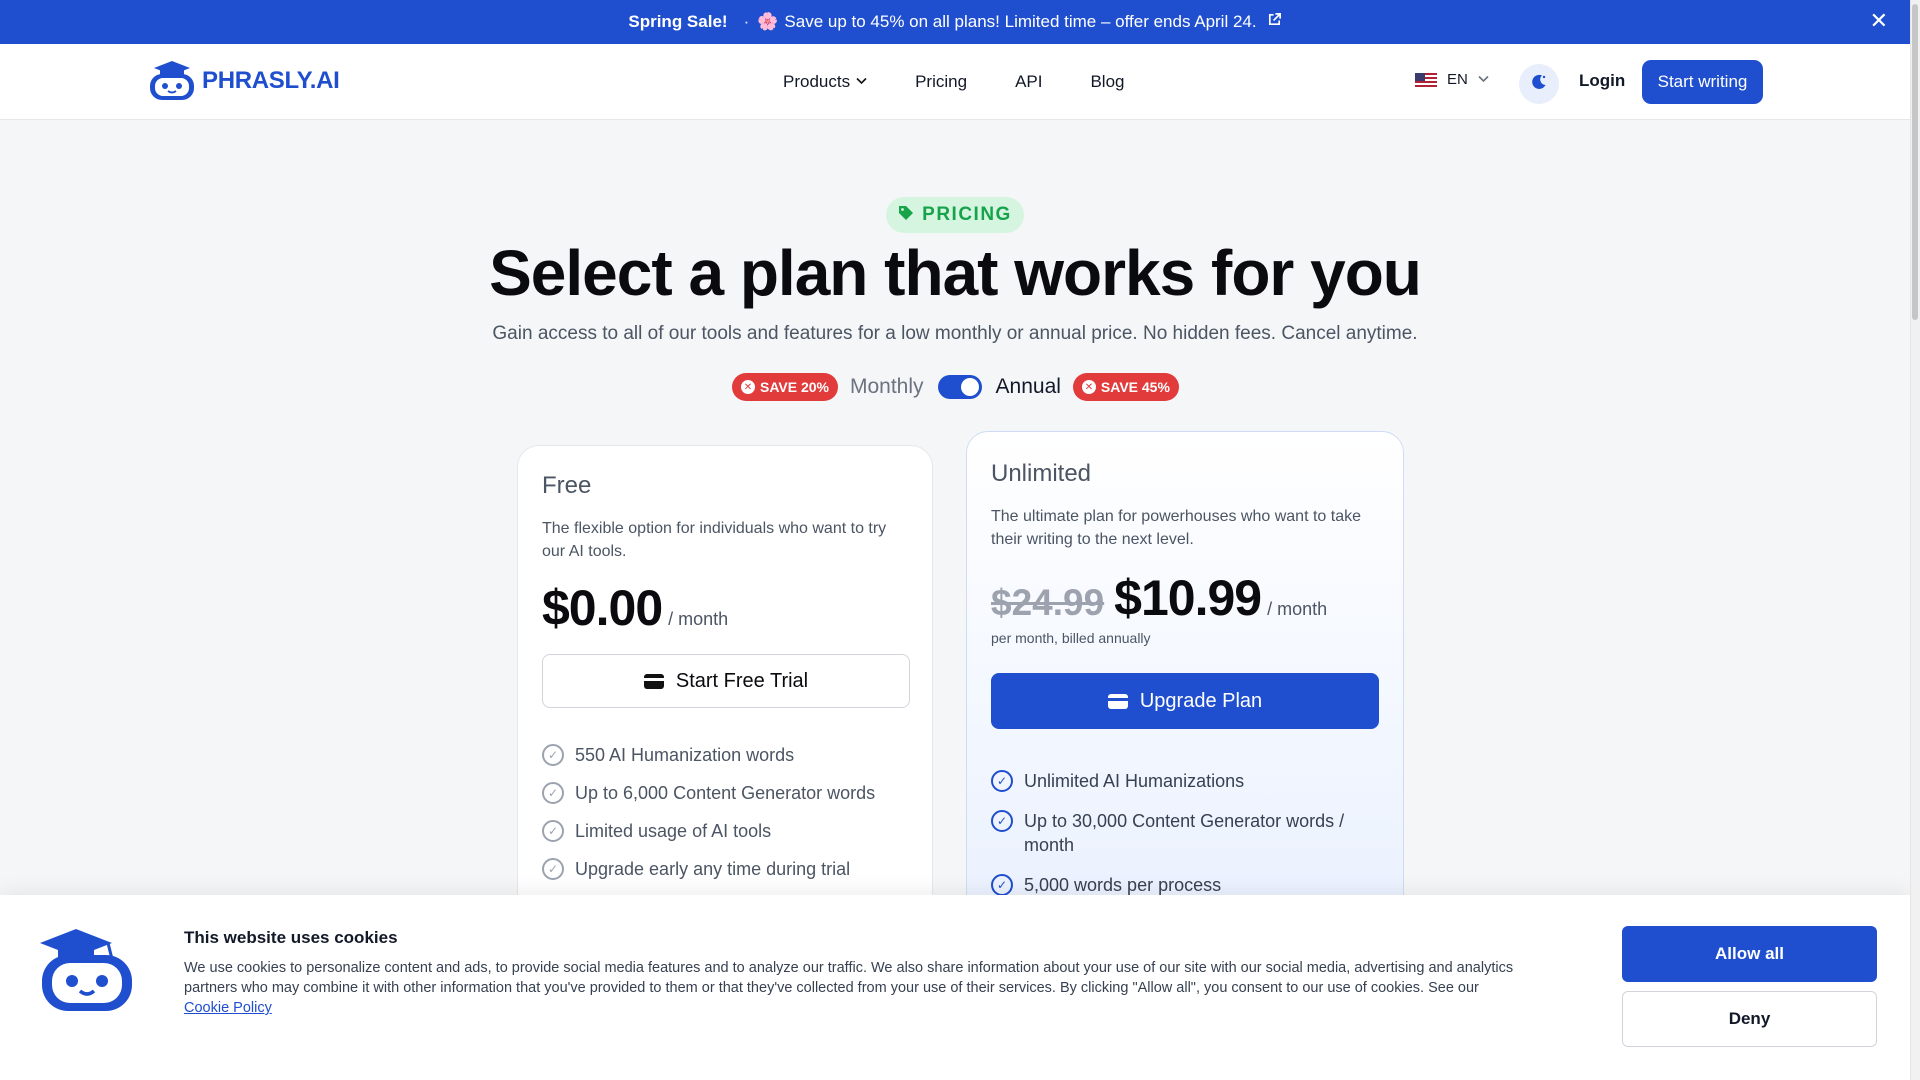 The image size is (1920, 1080). I want to click on us-flag-icon, so click(1426, 79).